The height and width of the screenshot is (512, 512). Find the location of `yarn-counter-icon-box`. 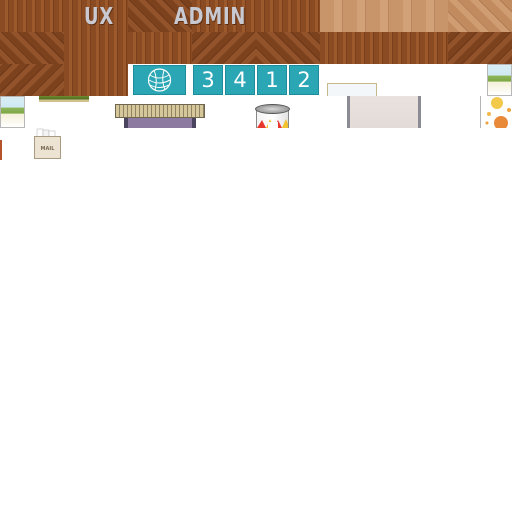

yarn-counter-icon-box is located at coordinates (159, 80).